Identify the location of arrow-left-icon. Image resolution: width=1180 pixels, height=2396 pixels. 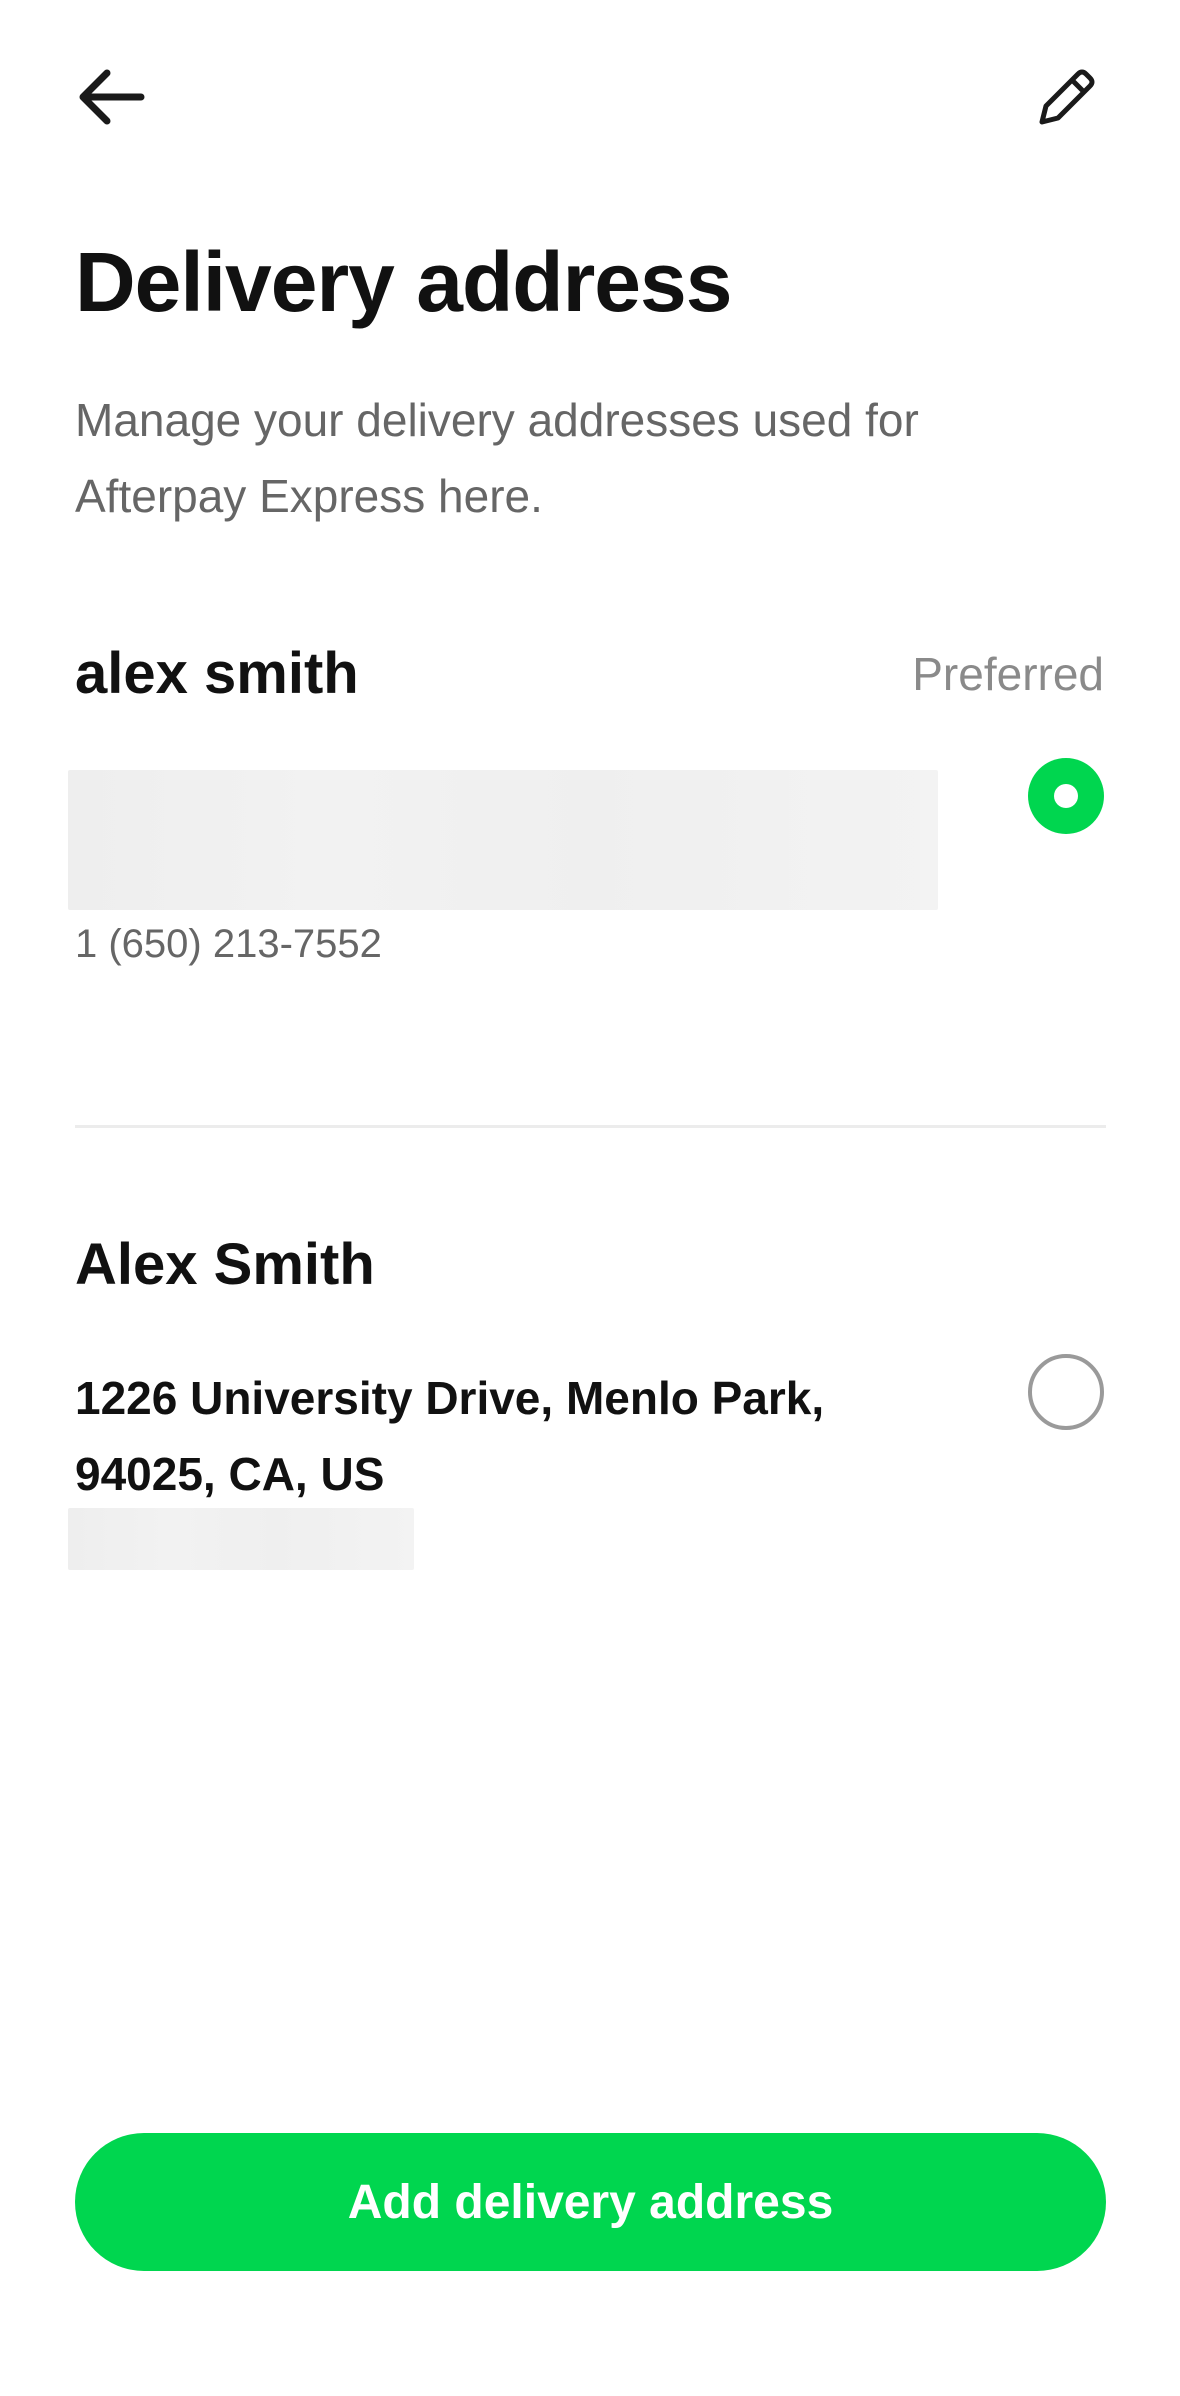
(112, 97).